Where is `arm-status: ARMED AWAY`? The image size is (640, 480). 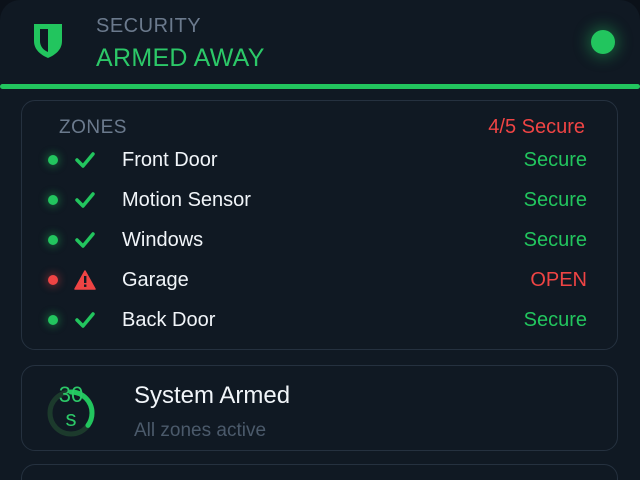 arm-status: ARMED AWAY is located at coordinates (180, 58).